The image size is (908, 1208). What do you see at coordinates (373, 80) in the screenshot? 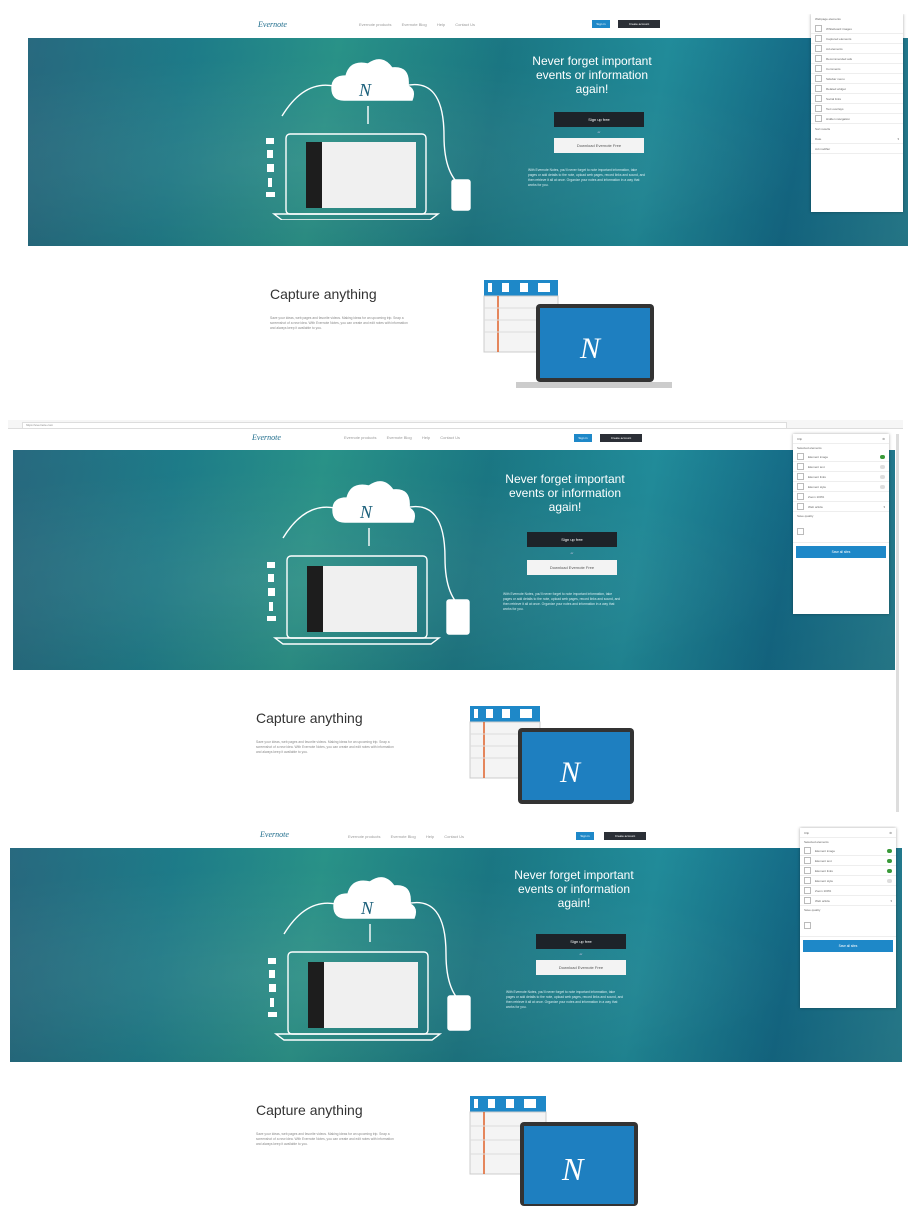
I see `cloud-icon` at bounding box center [373, 80].